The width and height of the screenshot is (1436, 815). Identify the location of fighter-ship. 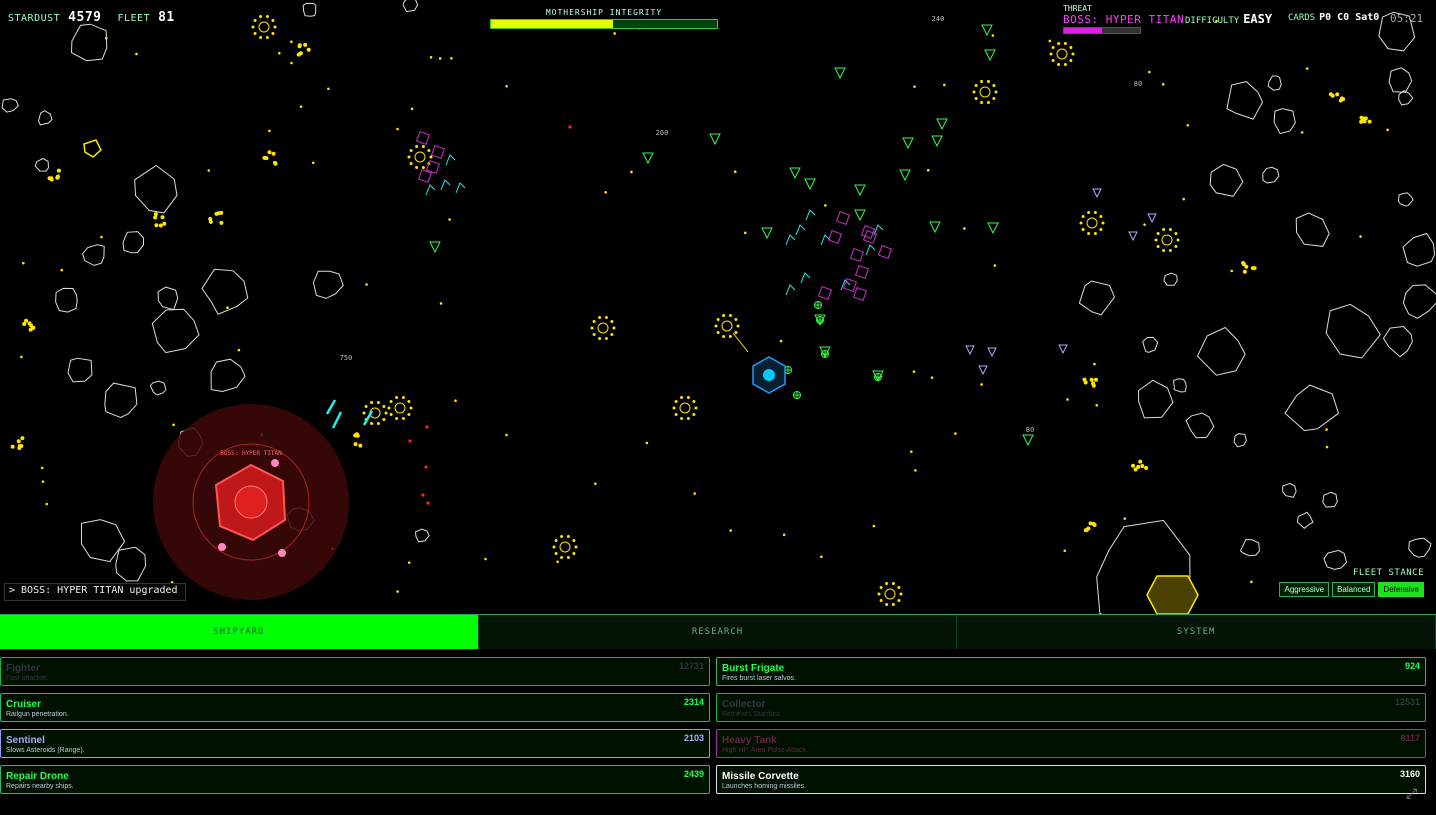
(870, 250).